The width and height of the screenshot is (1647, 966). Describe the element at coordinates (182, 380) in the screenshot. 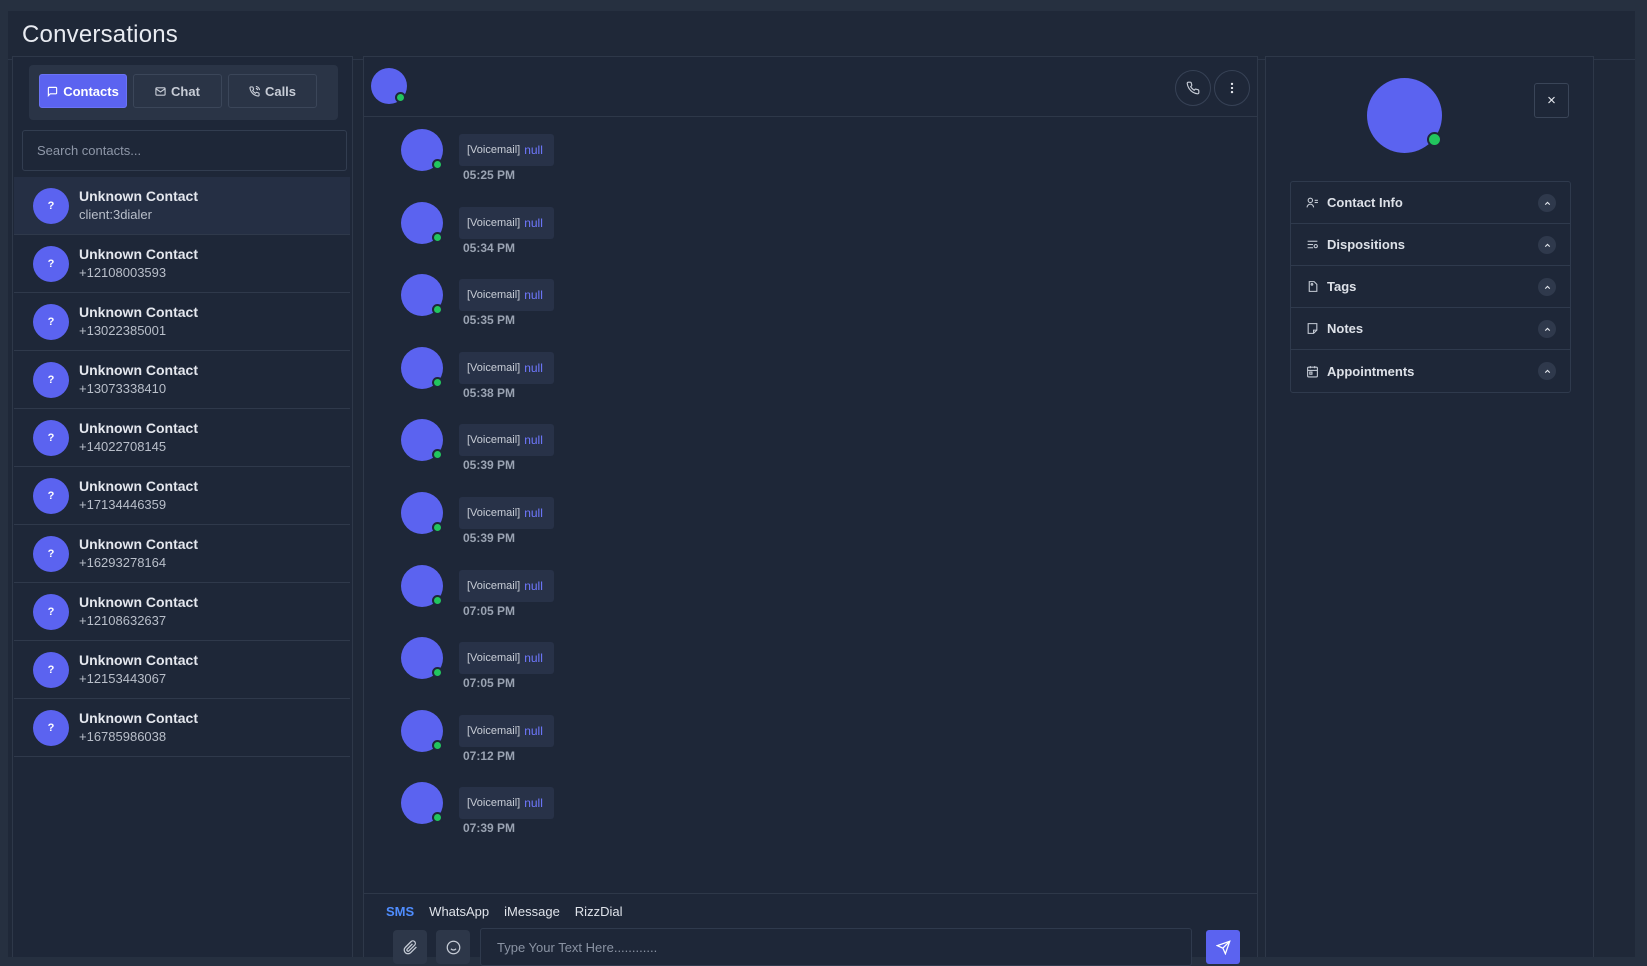

I see `contact-item: ? Unknown Contact +13073338410` at that location.